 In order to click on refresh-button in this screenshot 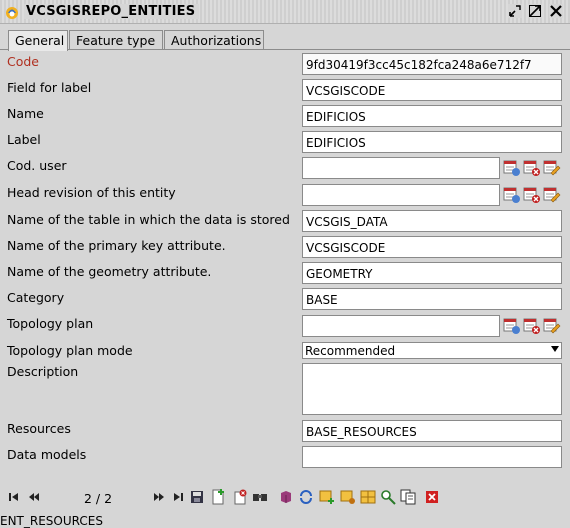, I will do `click(306, 497)`.